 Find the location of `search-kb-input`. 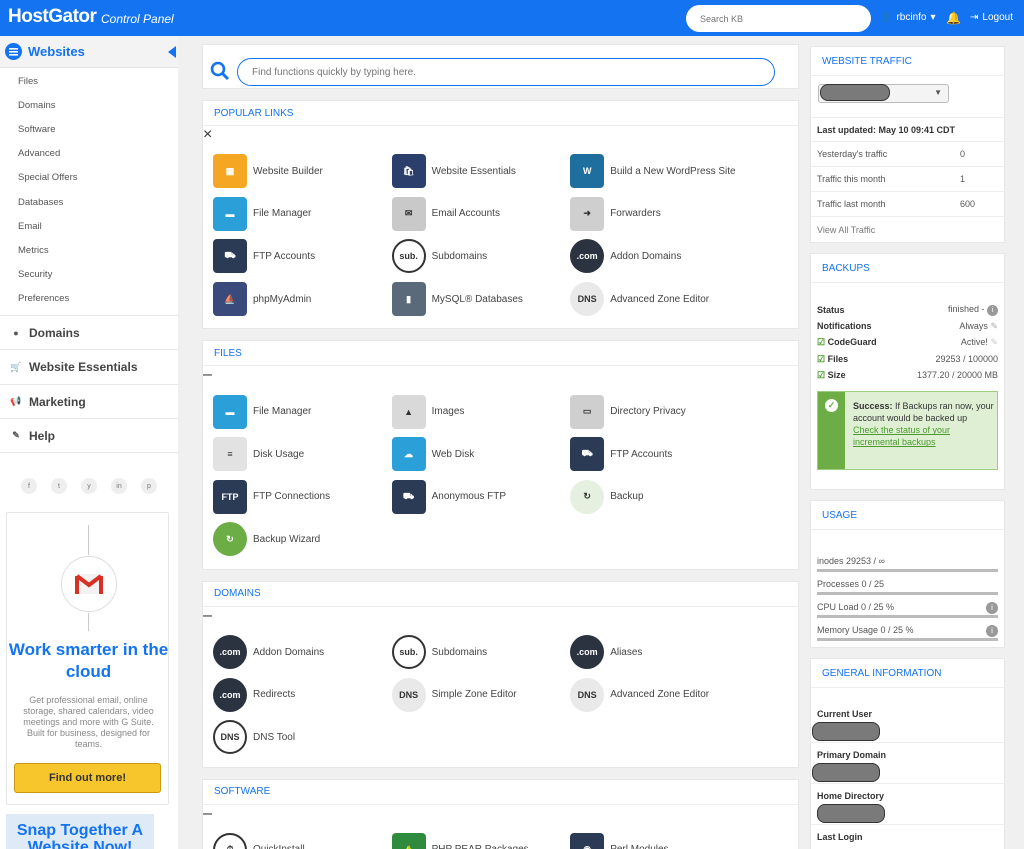

search-kb-input is located at coordinates (778, 18).